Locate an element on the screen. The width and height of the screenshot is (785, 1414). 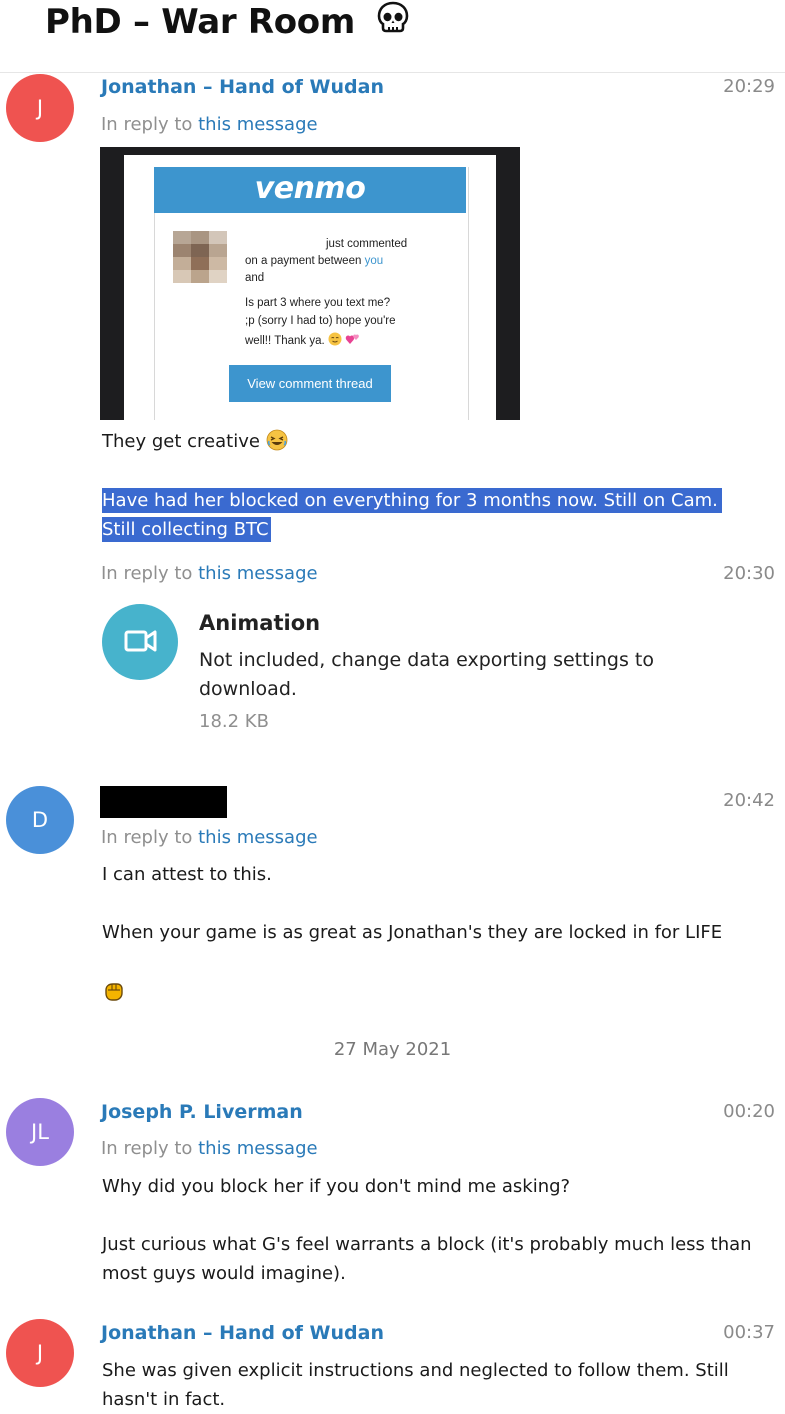
message-text-line: hasn't in fact. is located at coordinates (164, 1399).